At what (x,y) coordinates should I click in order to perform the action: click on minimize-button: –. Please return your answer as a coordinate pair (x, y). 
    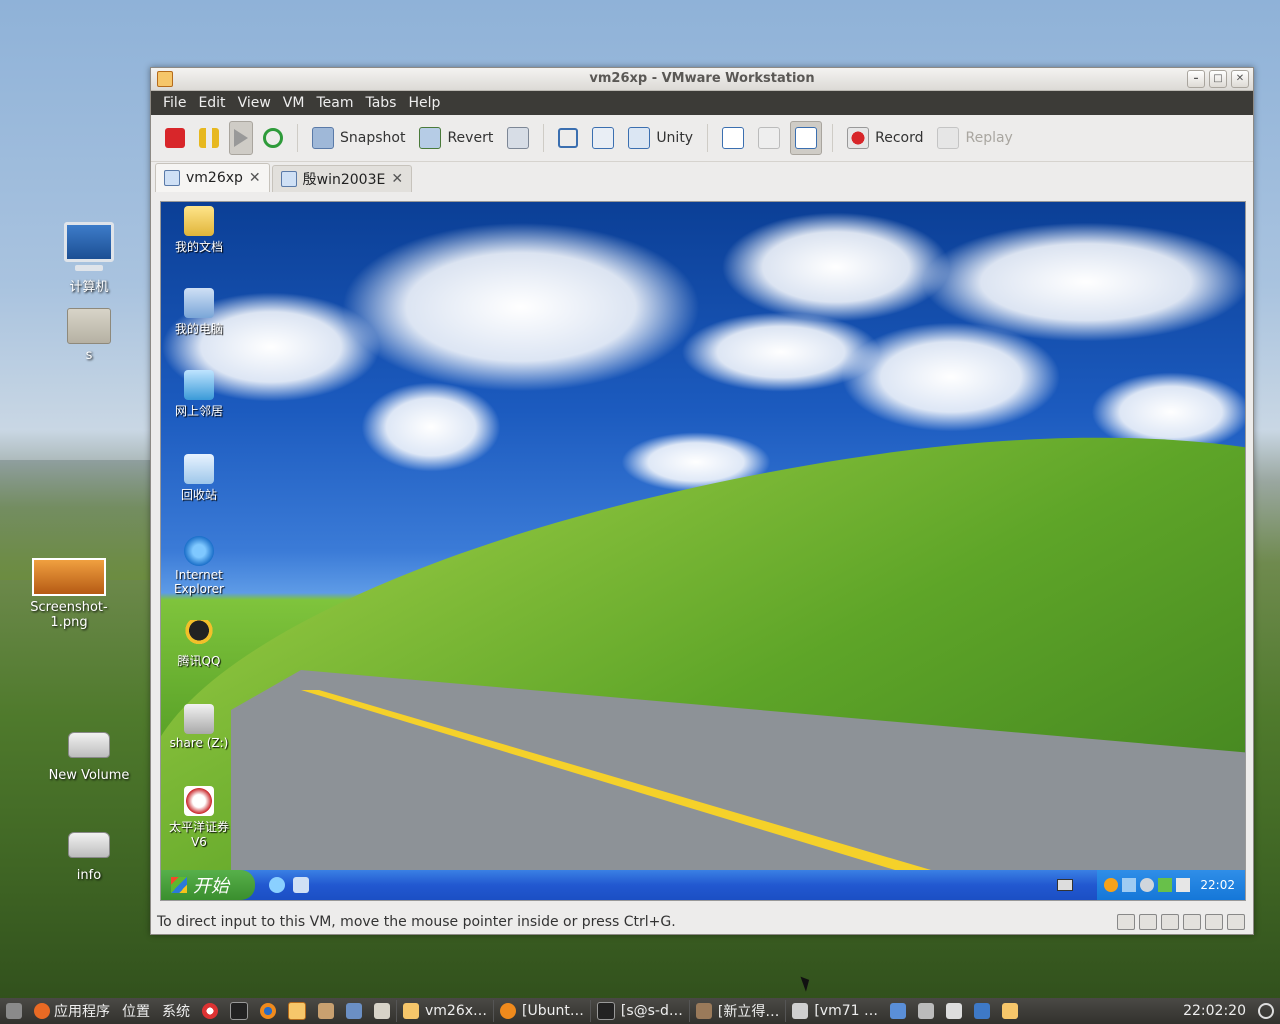
    Looking at the image, I should click on (1196, 79).